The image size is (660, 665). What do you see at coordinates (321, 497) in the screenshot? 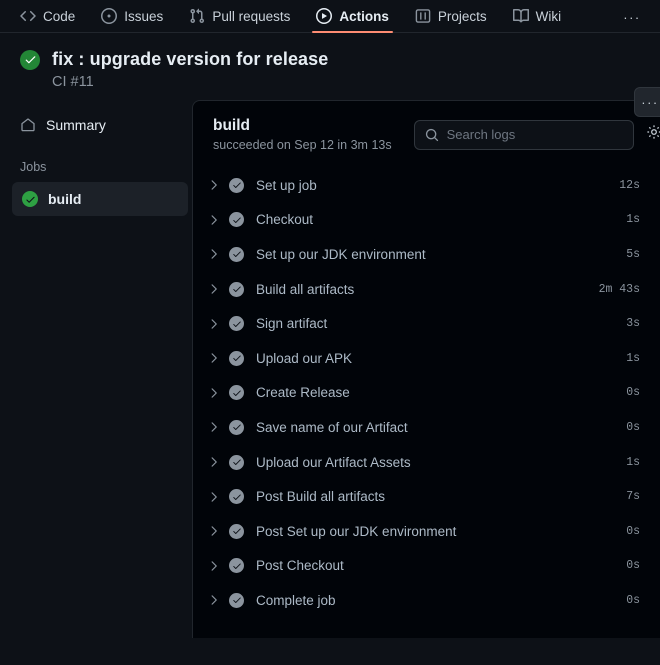
I see `step-name: Post Build all artifacts` at bounding box center [321, 497].